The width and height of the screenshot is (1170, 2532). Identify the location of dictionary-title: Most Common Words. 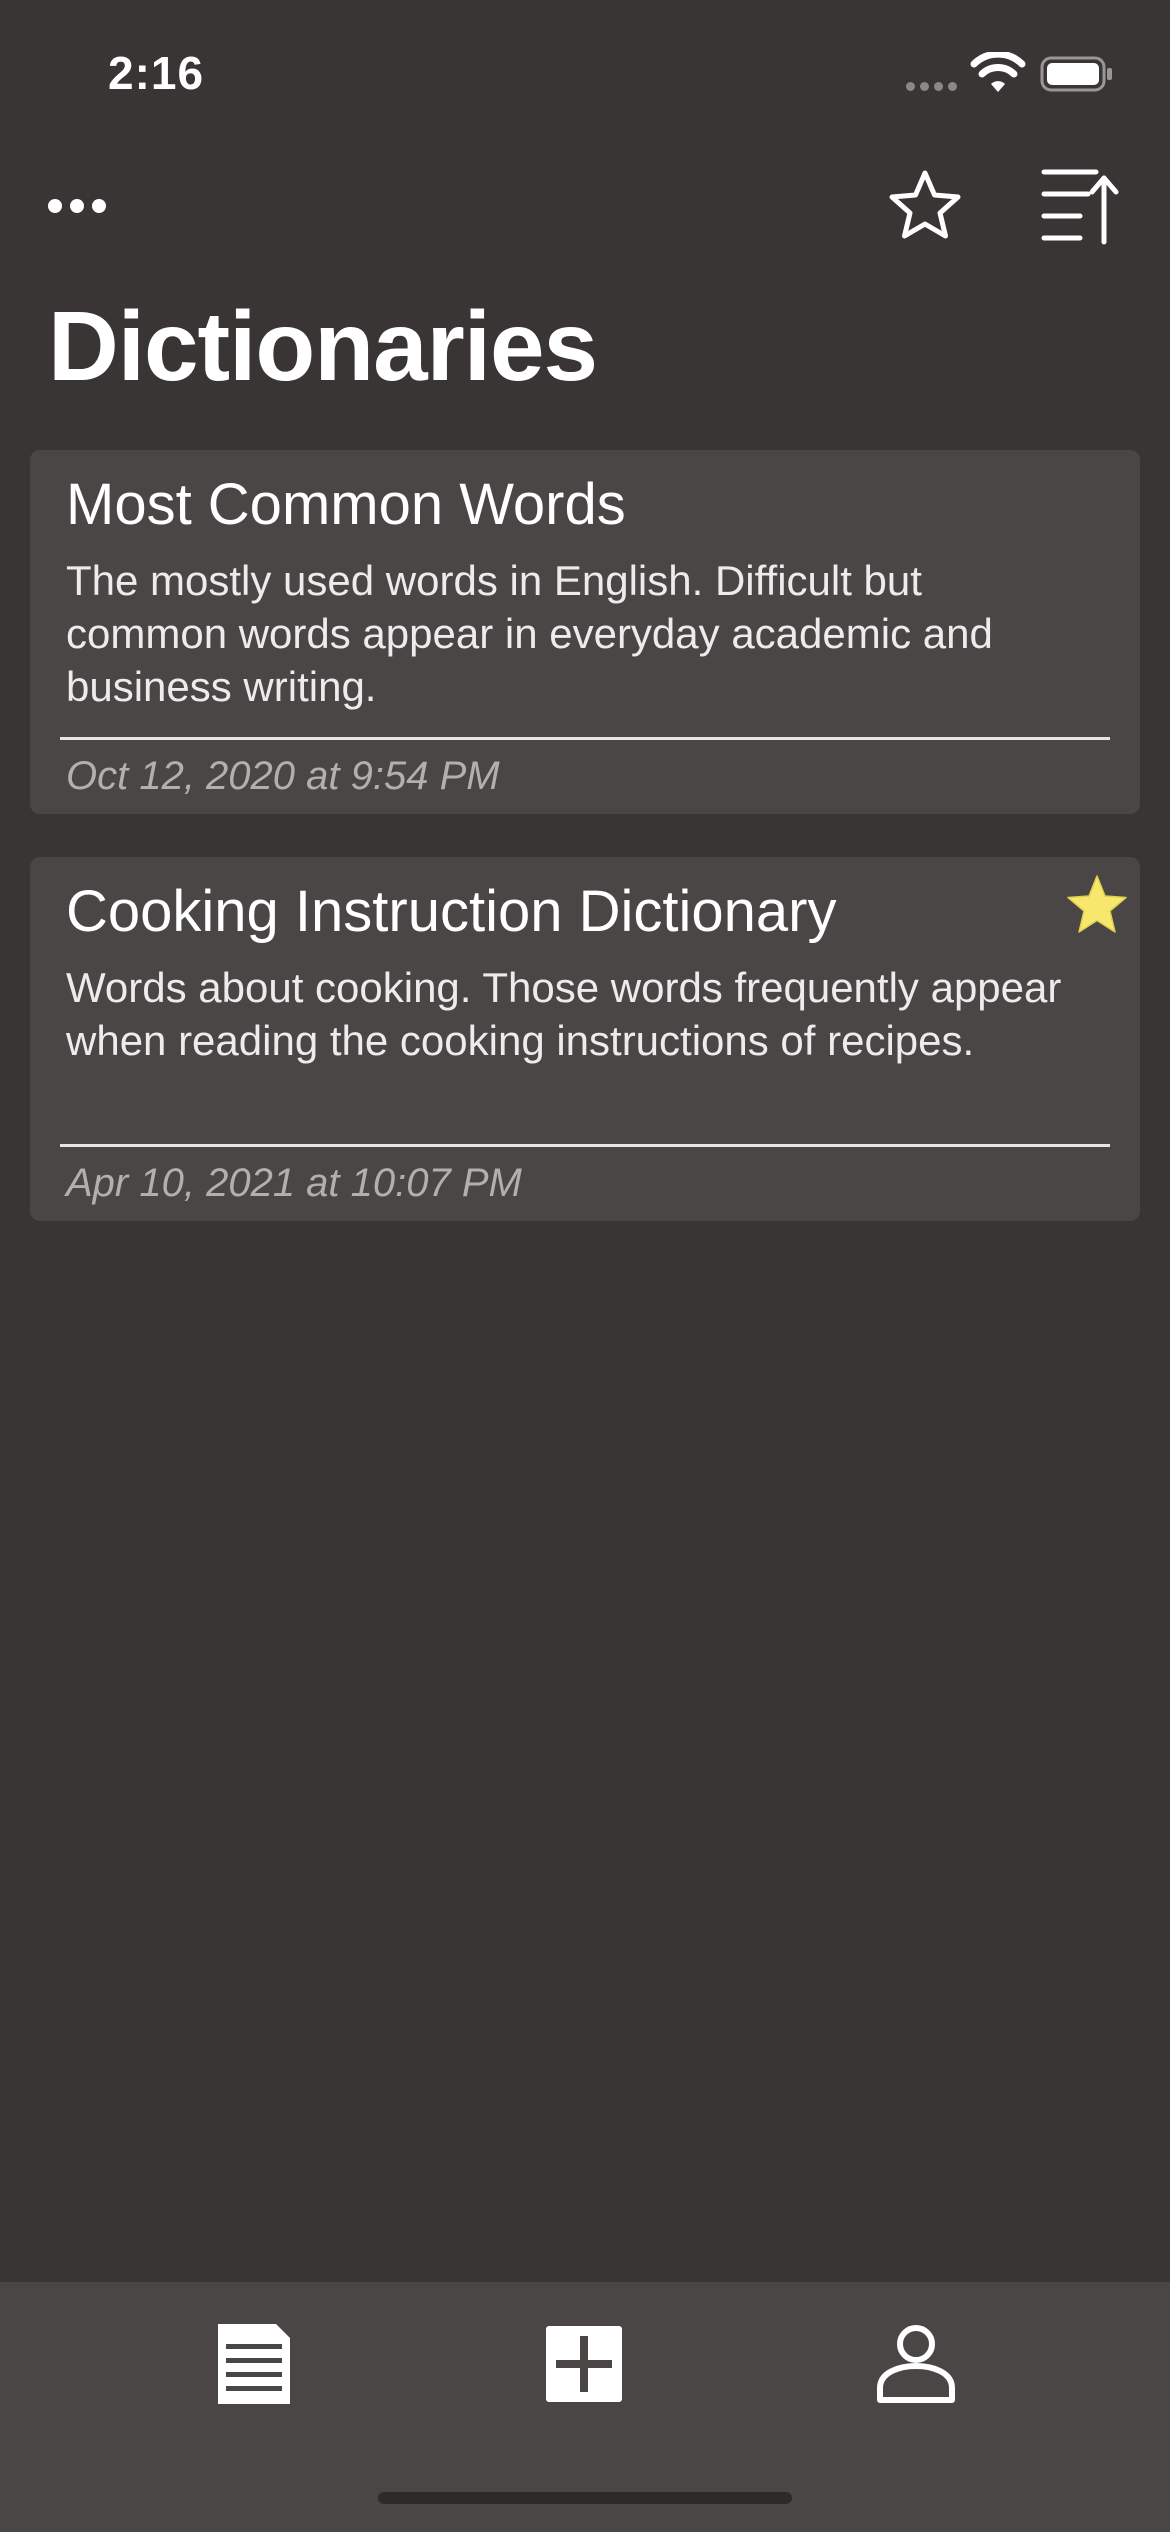
(346, 504).